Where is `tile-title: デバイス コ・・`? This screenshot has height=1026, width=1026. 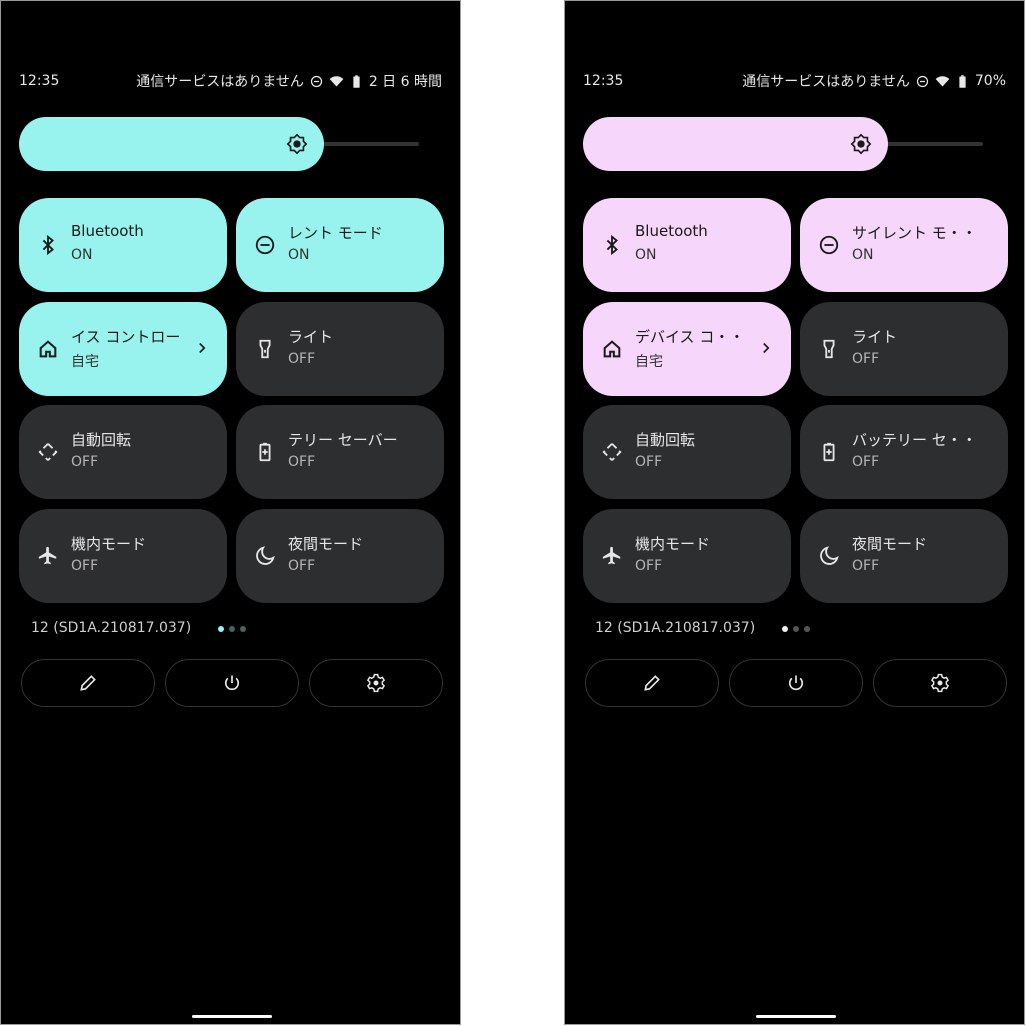
tile-title: デバイス コ・・ is located at coordinates (690, 336).